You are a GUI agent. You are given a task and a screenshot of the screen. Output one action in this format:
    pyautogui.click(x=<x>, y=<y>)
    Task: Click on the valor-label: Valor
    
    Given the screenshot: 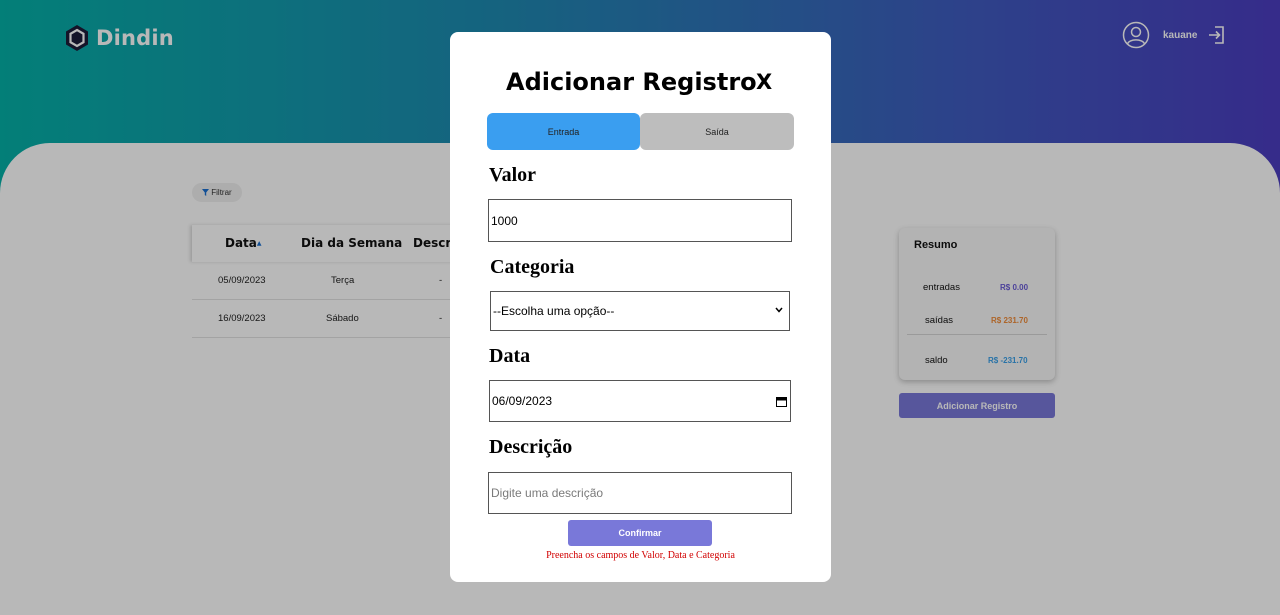 What is the action you would take?
    pyautogui.click(x=513, y=175)
    